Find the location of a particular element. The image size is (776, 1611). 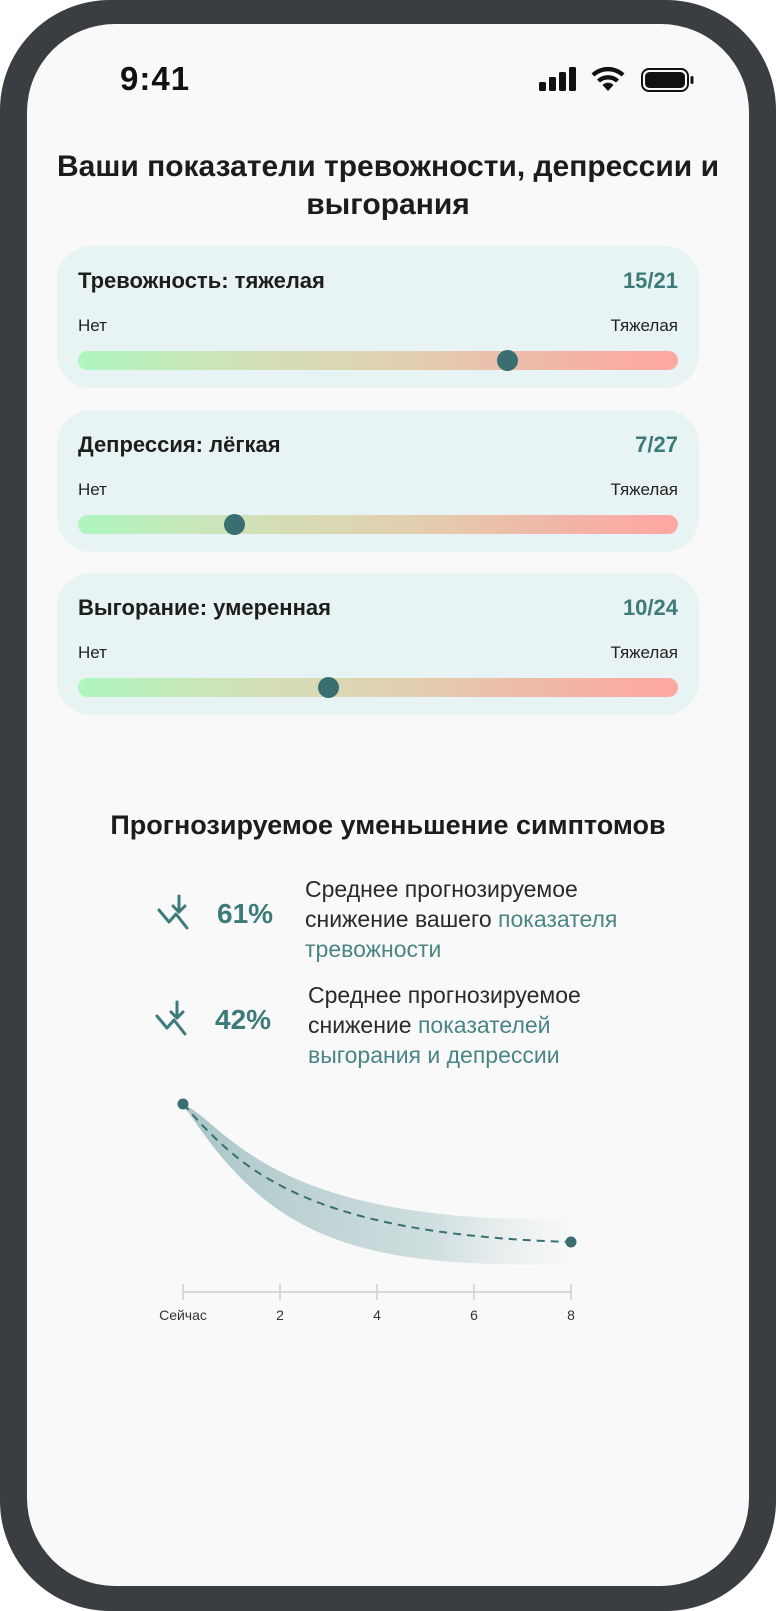

score-card-label: Выгорание: умеренная is located at coordinates (204, 607).